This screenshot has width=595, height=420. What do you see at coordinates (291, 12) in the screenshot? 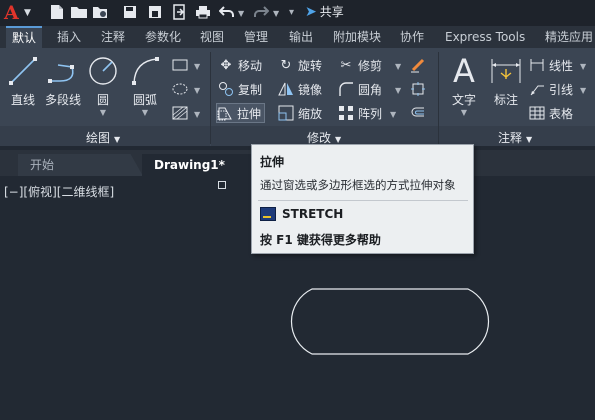
I see `customize-qat-icon: ▾` at bounding box center [291, 12].